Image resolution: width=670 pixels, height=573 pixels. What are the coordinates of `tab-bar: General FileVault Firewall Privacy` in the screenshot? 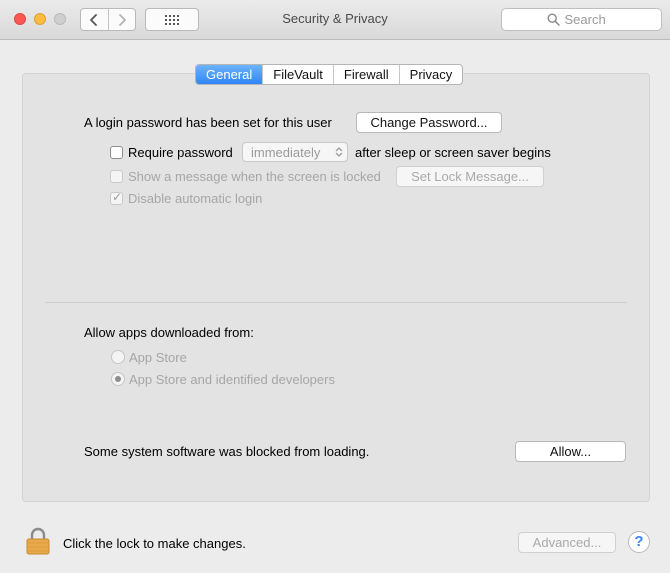 It's located at (329, 74).